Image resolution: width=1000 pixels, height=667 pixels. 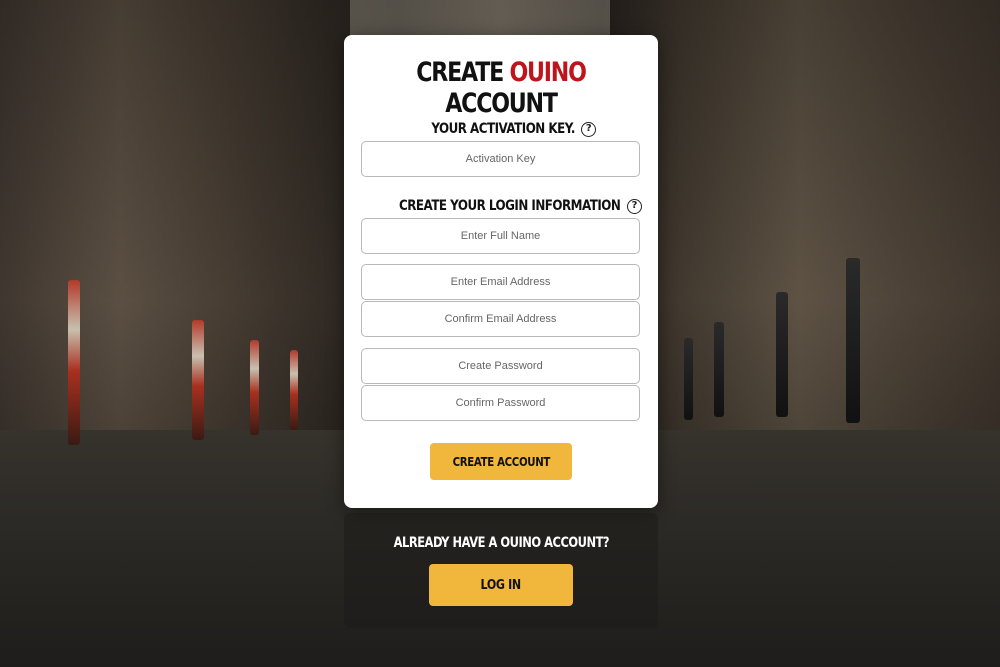 I want to click on title-prefix: CREATE, so click(x=463, y=72).